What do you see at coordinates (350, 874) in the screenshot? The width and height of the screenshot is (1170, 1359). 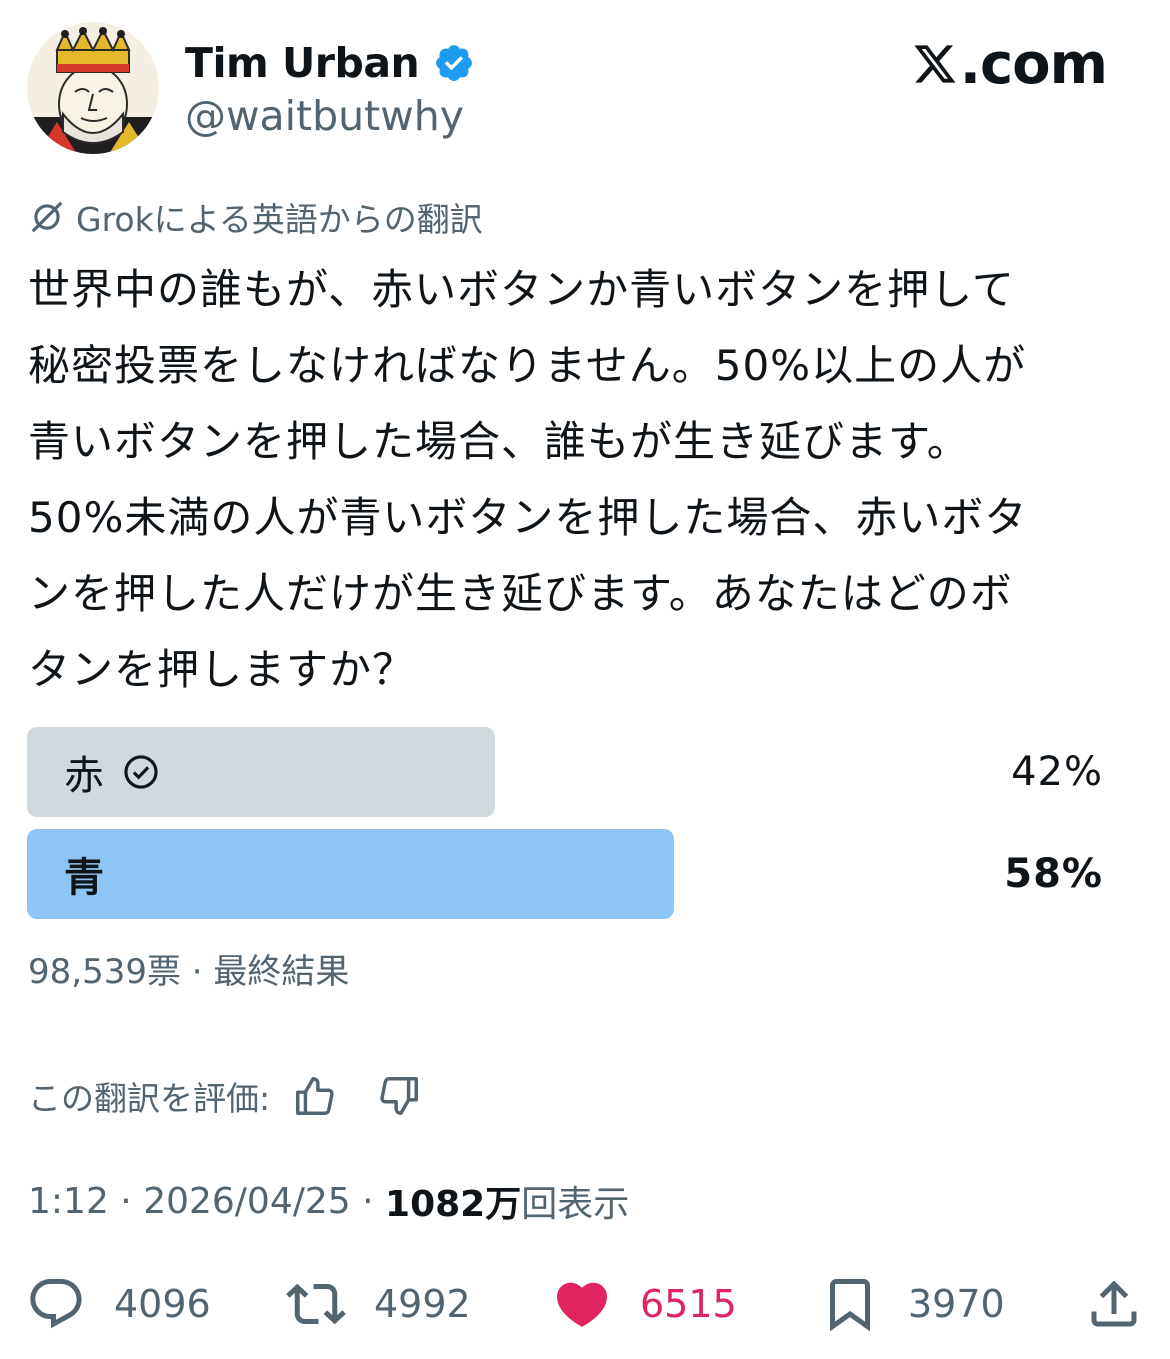 I see `poll-bar-blue` at bounding box center [350, 874].